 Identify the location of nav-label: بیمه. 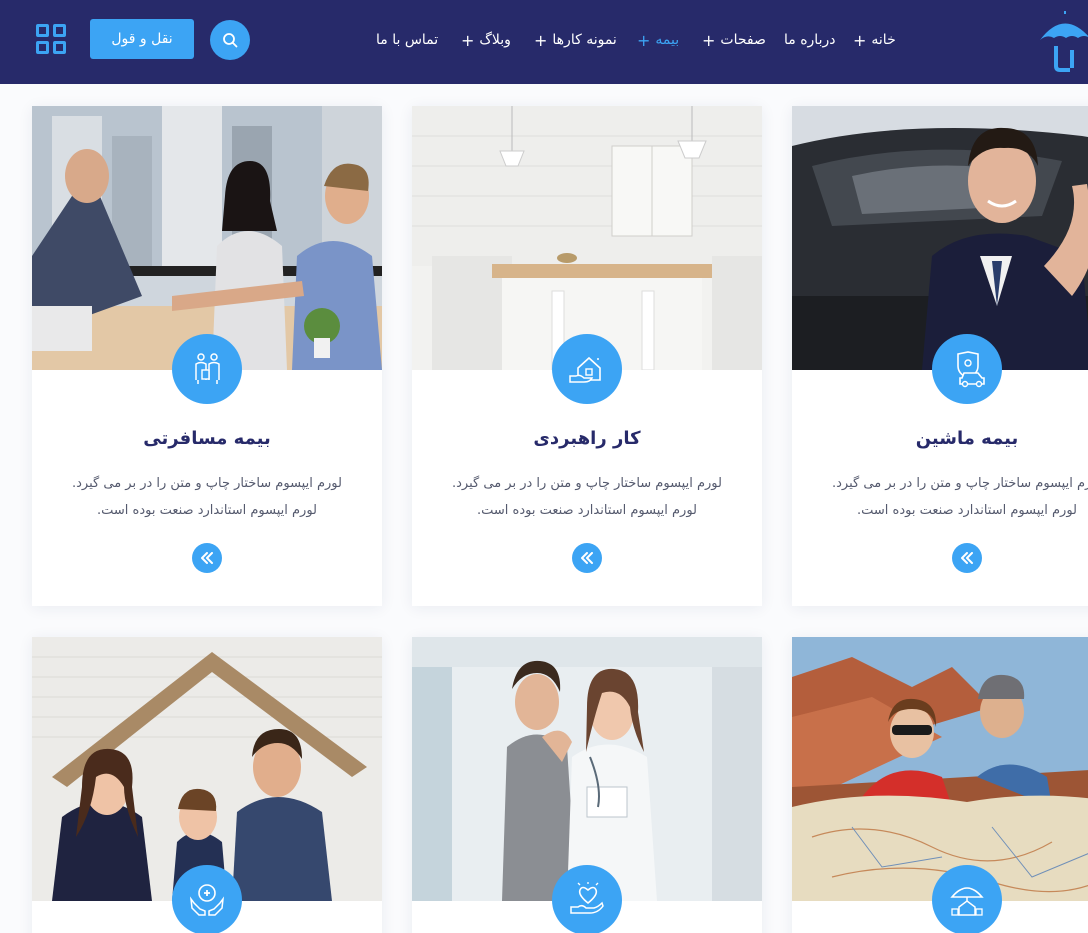
(667, 40).